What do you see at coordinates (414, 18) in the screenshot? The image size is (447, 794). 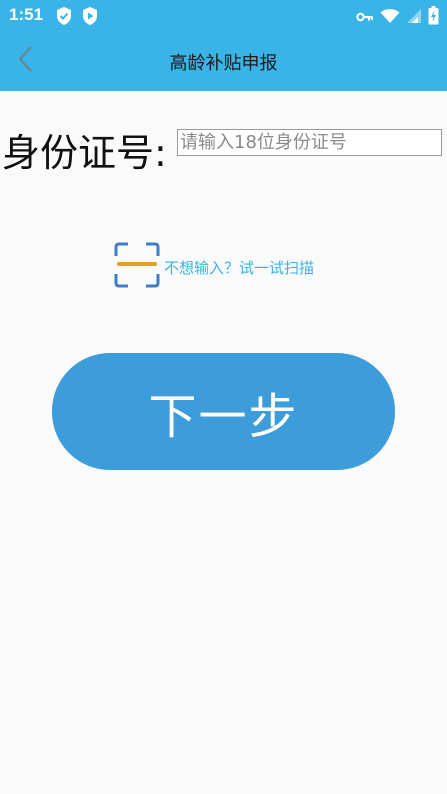 I see `signal-icon` at bounding box center [414, 18].